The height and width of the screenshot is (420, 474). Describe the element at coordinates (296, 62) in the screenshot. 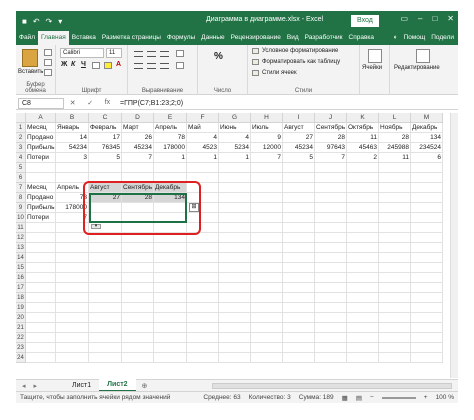

I see `format-as-table-button: Форматировать как таблицу` at that location.